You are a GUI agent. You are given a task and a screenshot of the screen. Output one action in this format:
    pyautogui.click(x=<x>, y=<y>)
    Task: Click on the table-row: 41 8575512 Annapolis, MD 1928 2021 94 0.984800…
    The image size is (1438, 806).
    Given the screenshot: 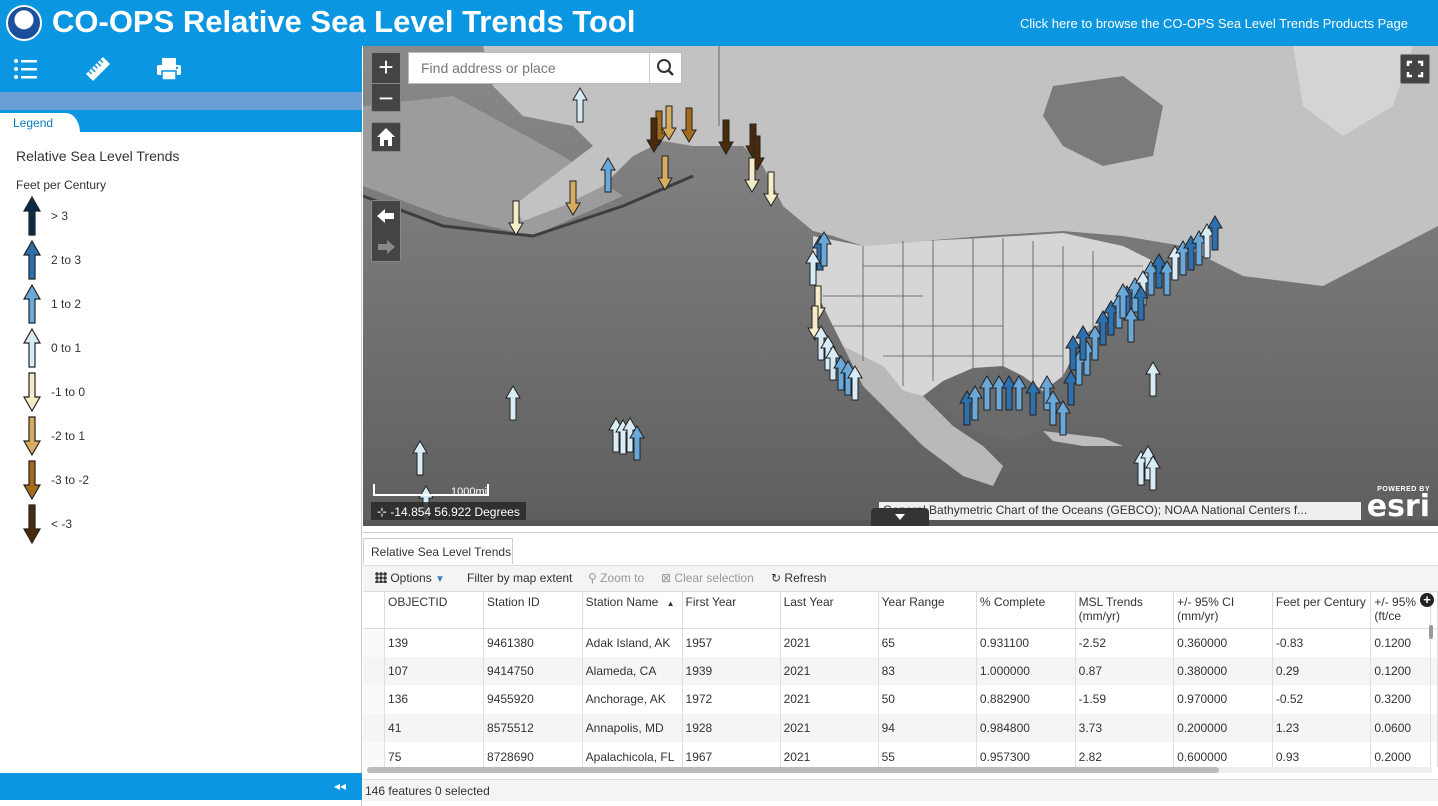 What is the action you would take?
    pyautogui.click(x=900, y=728)
    